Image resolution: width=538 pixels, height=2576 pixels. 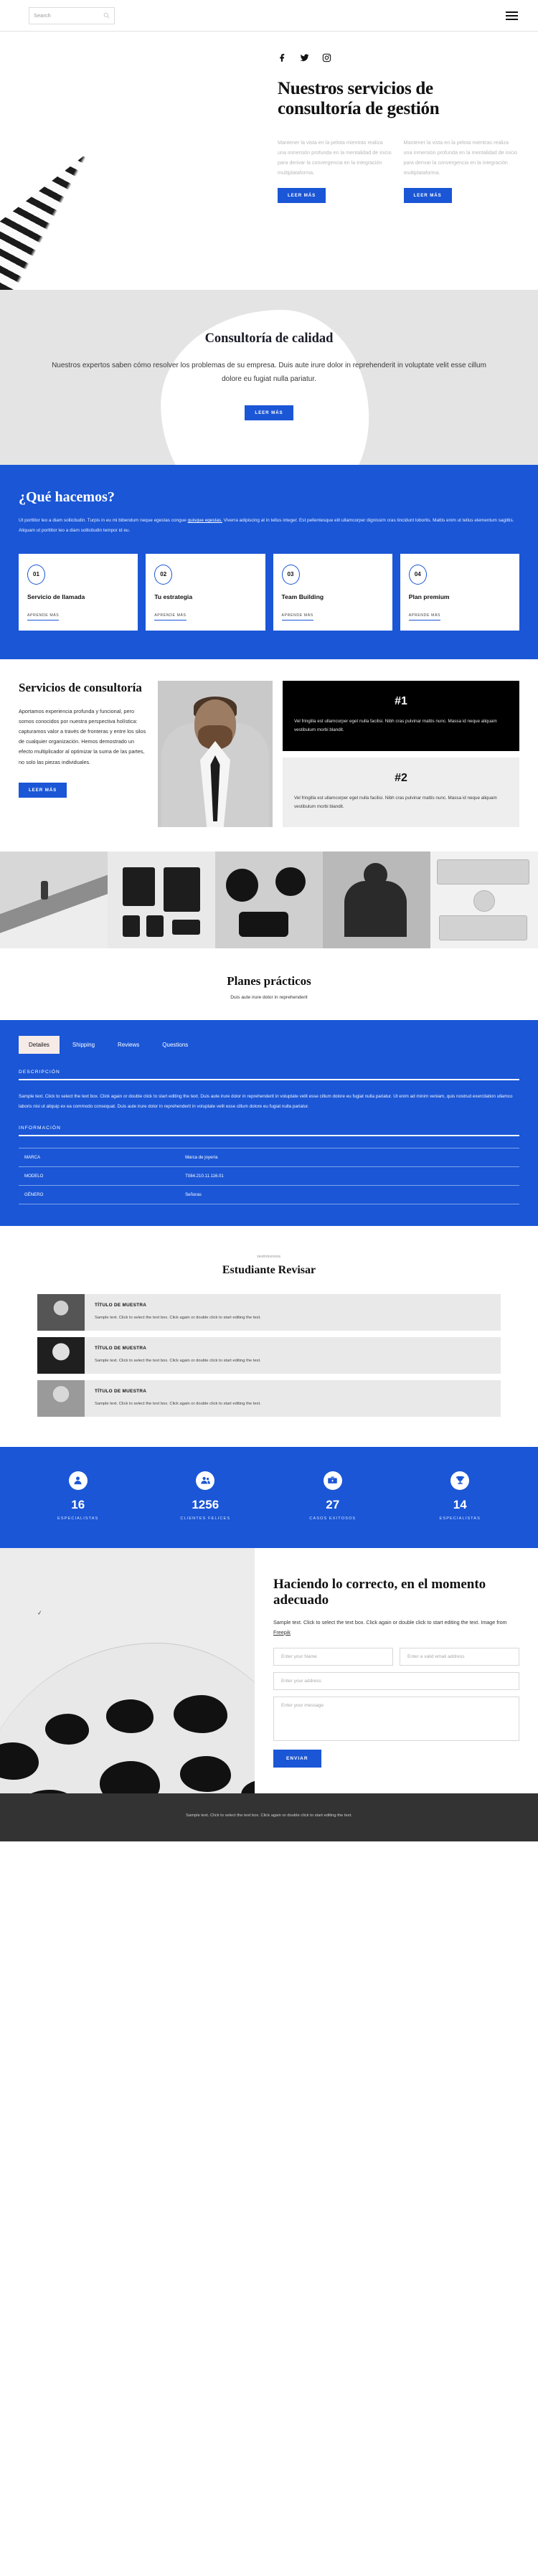 I want to click on stat-number: 27, so click(x=333, y=1504).